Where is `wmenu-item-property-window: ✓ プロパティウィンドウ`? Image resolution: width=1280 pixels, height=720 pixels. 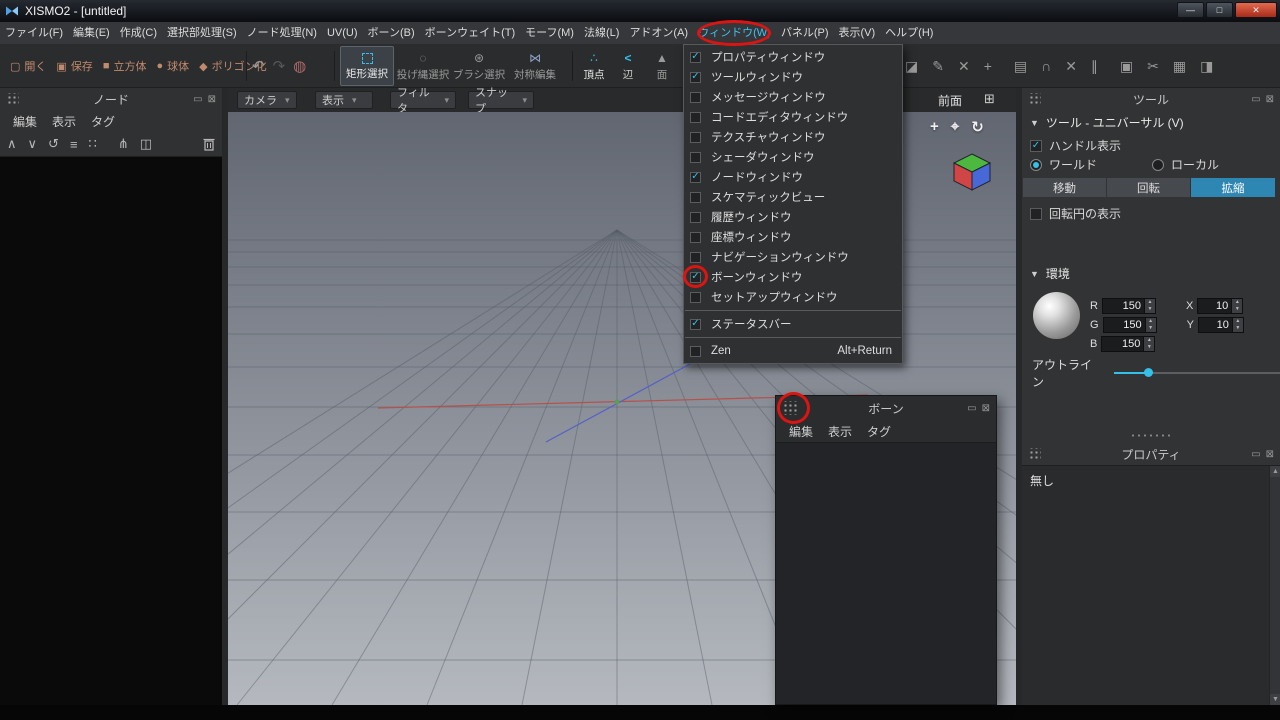 wmenu-item-property-window: ✓ プロパティウィンドウ is located at coordinates (793, 57).